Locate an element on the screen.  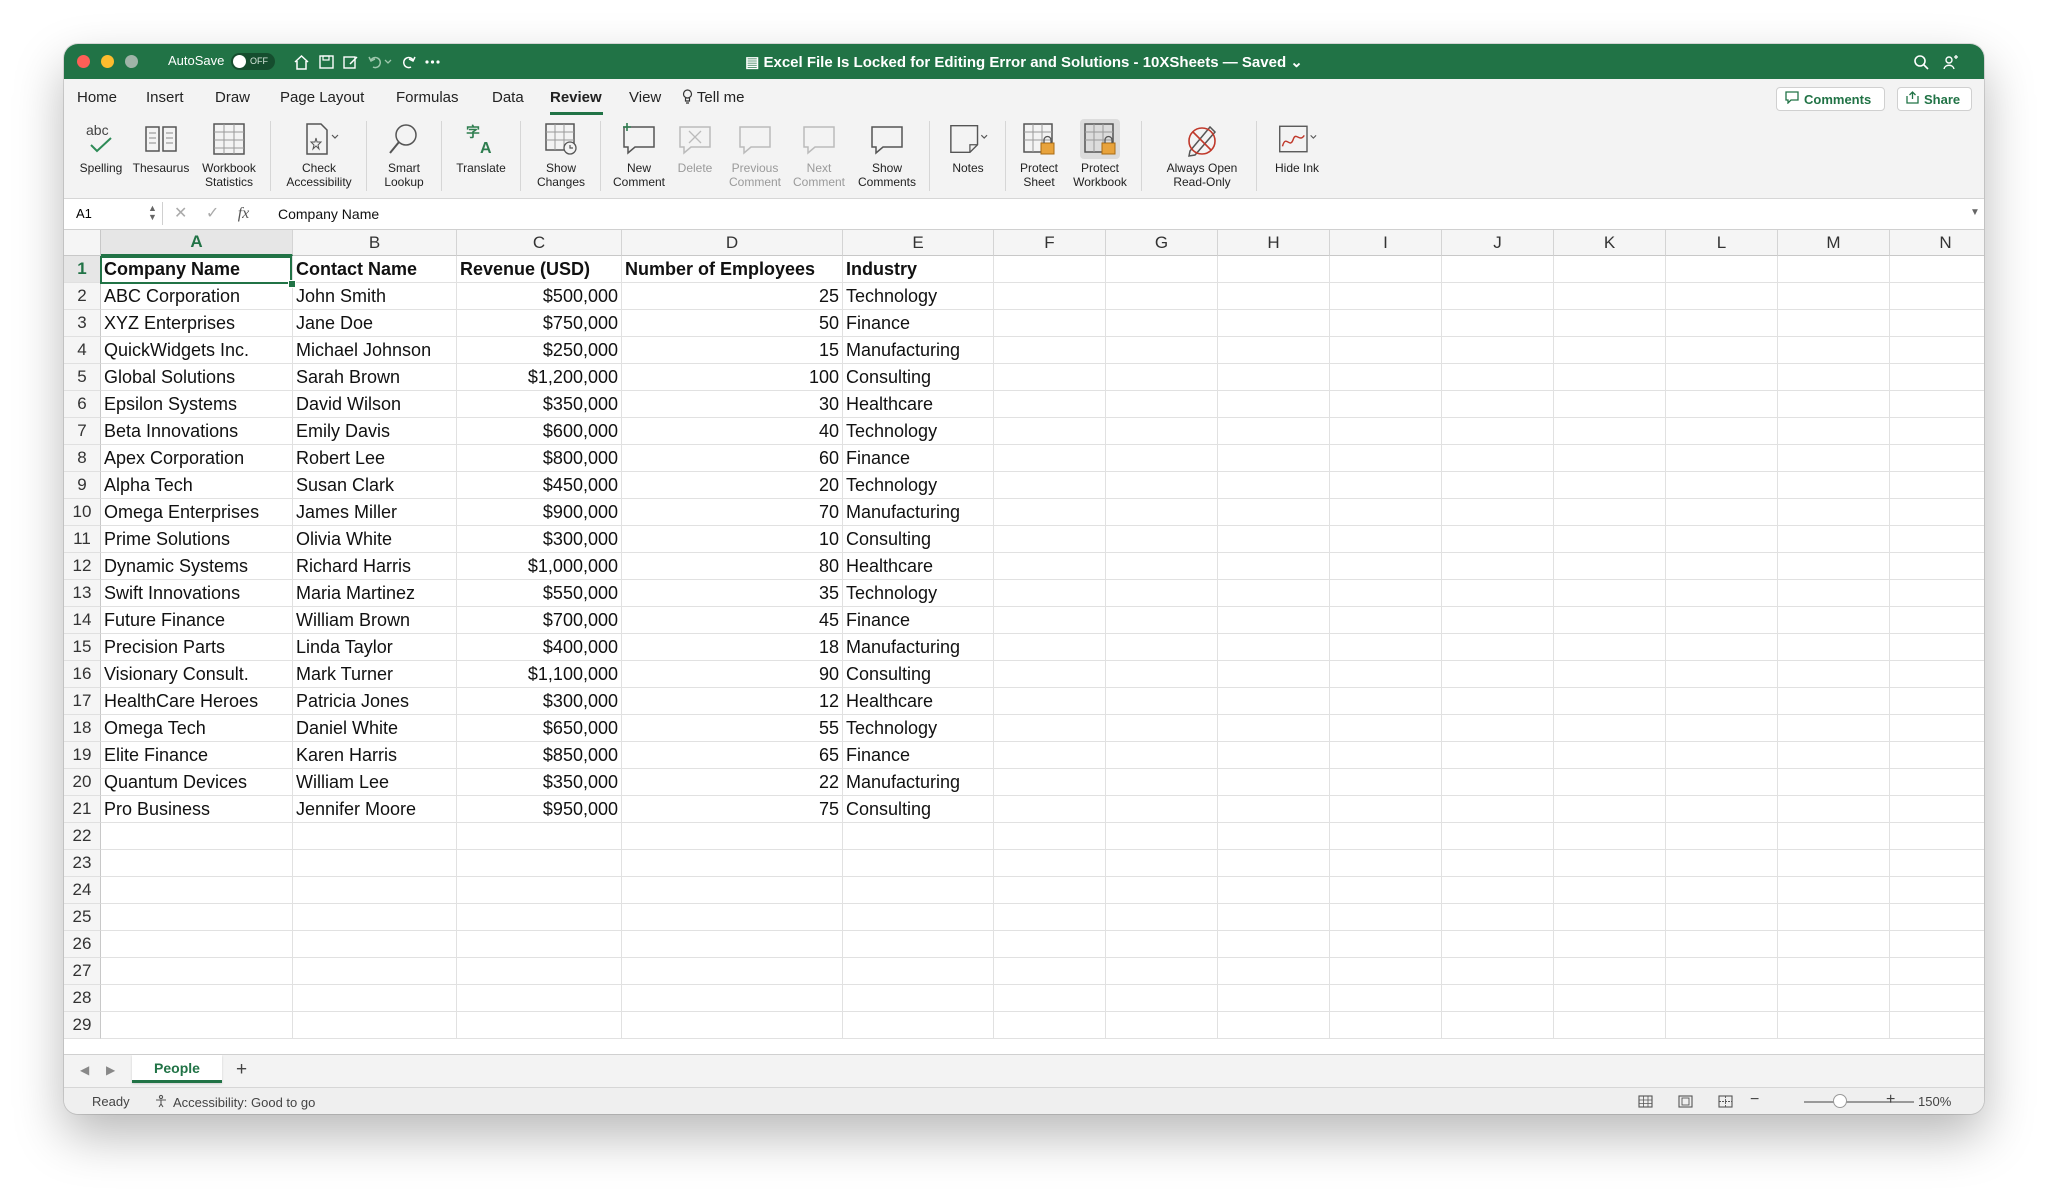
add-sheet-button: + is located at coordinates (241, 1070).